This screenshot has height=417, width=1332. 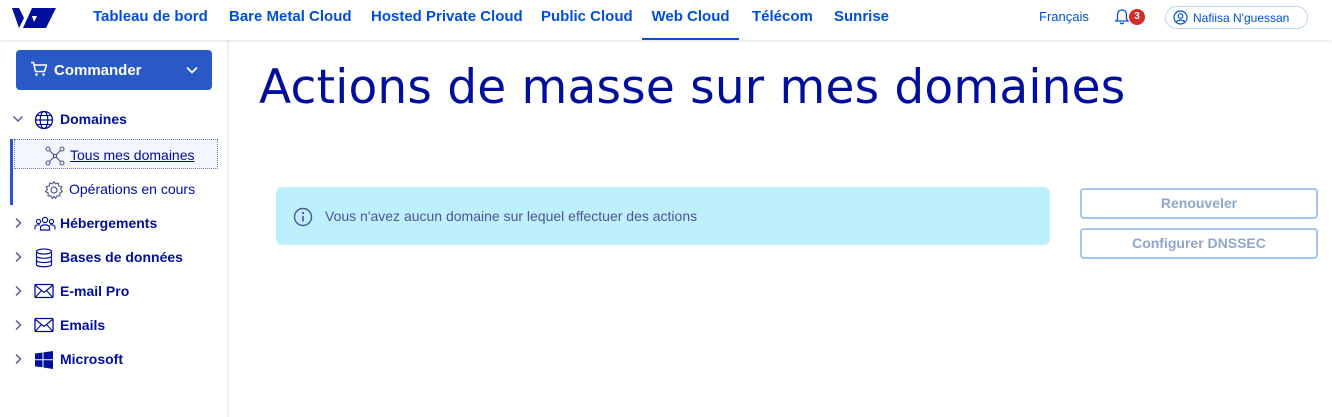 I want to click on user-menu-button: Nafiisa N'guessan, so click(x=1236, y=17).